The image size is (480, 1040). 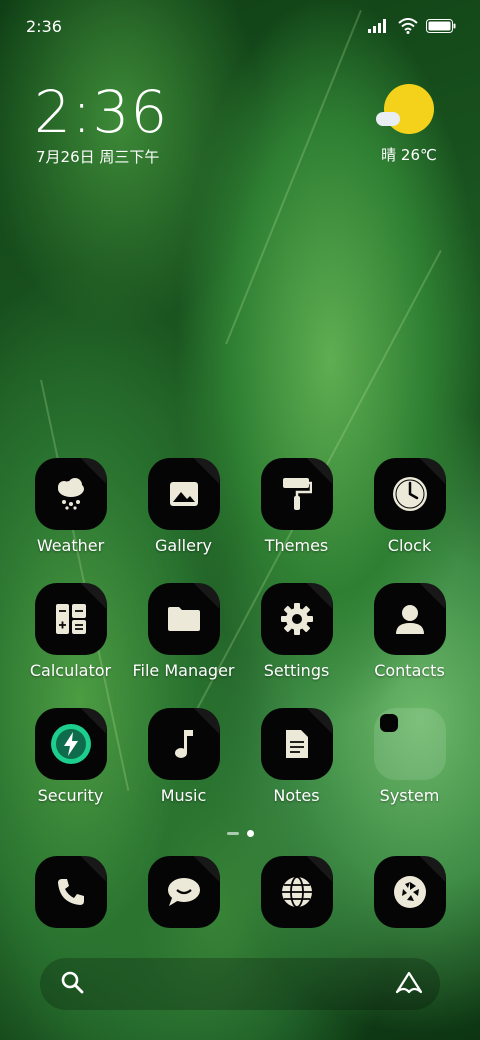 What do you see at coordinates (409, 670) in the screenshot?
I see `app-label: Contacts` at bounding box center [409, 670].